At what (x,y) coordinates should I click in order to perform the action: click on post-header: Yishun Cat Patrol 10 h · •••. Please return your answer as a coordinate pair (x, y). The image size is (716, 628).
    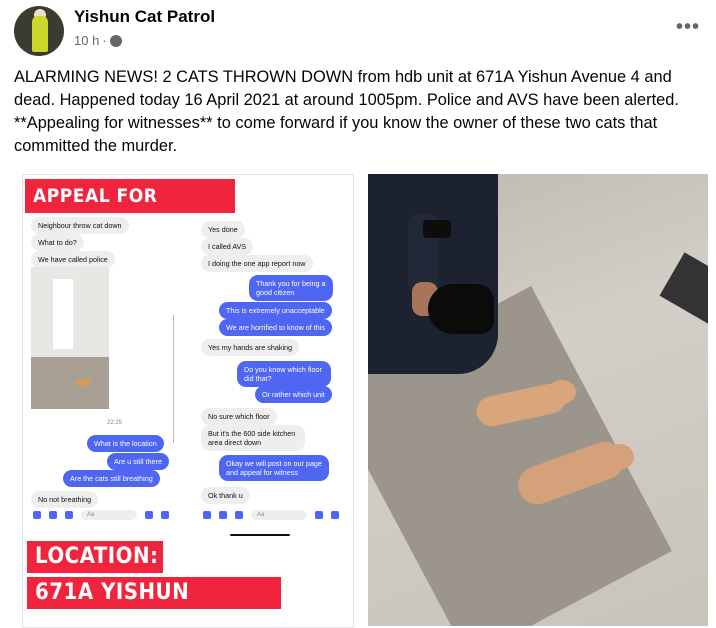
    Looking at the image, I should click on (359, 32).